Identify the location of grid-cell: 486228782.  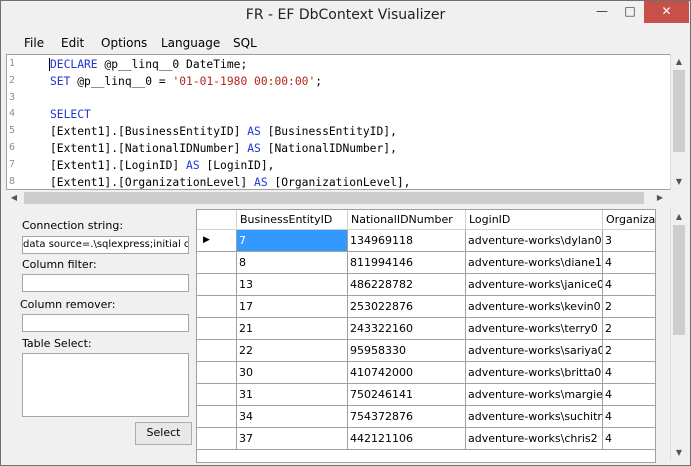
(407, 285).